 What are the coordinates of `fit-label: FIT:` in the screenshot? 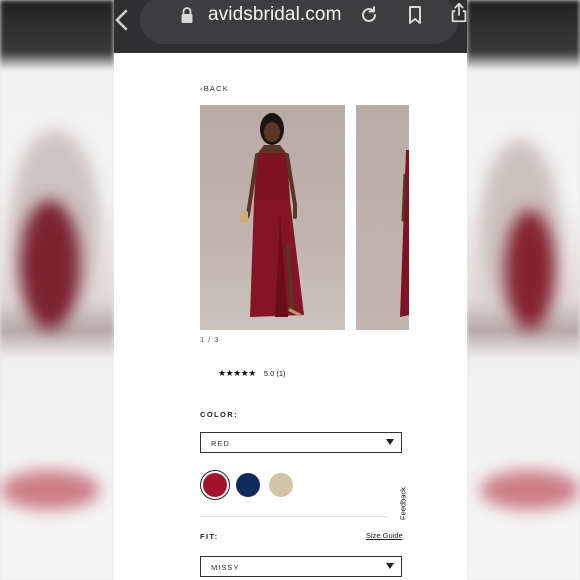 It's located at (209, 536).